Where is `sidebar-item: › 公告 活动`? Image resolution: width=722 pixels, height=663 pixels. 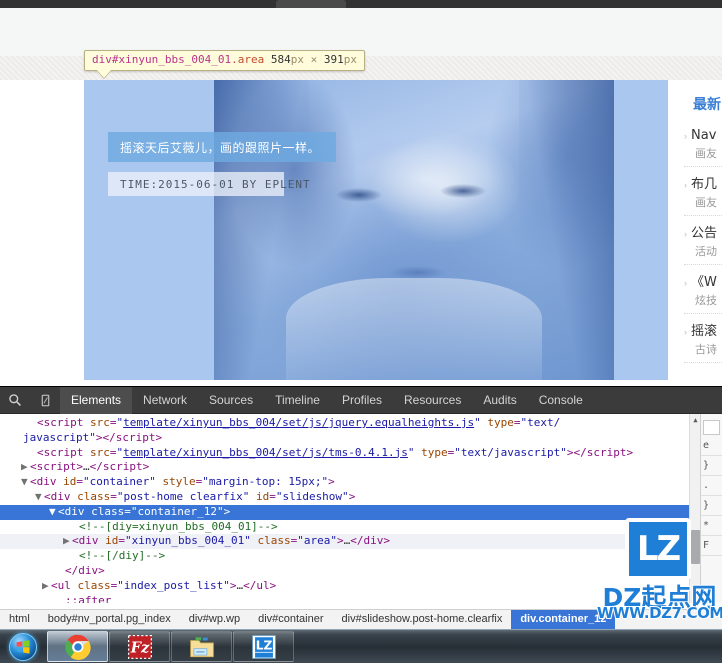 sidebar-item: › 公告 活动 is located at coordinates (703, 243).